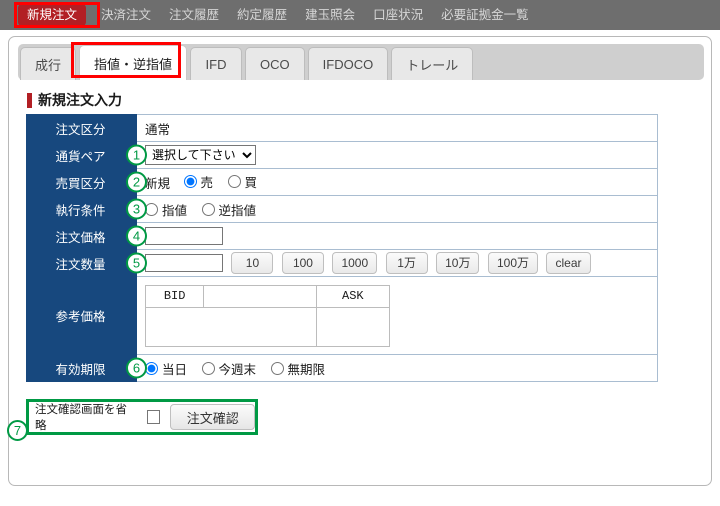  I want to click on qty-preset-1000000: 100万, so click(512, 263).